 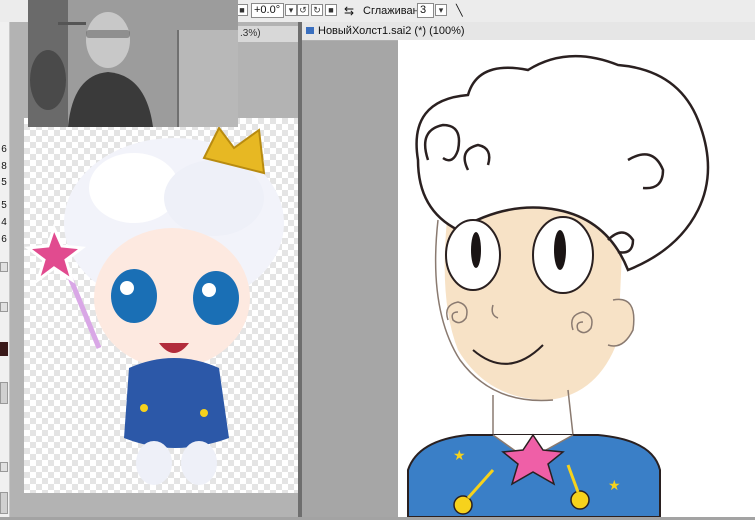 I want to click on line-icon: ╲, so click(x=459, y=11).